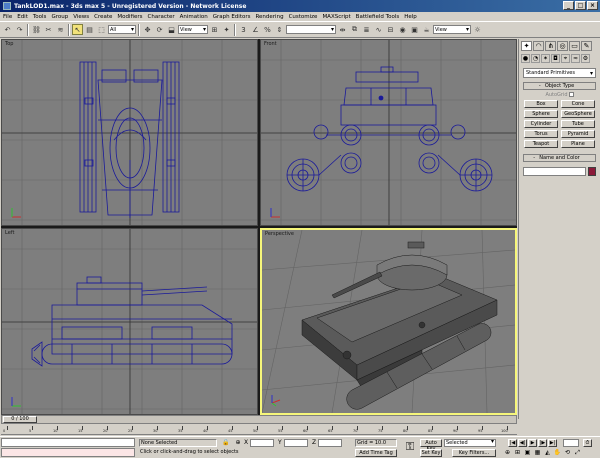  Describe the element at coordinates (559, 86) in the screenshot. I see `object-type-rollout: Object Type` at that location.